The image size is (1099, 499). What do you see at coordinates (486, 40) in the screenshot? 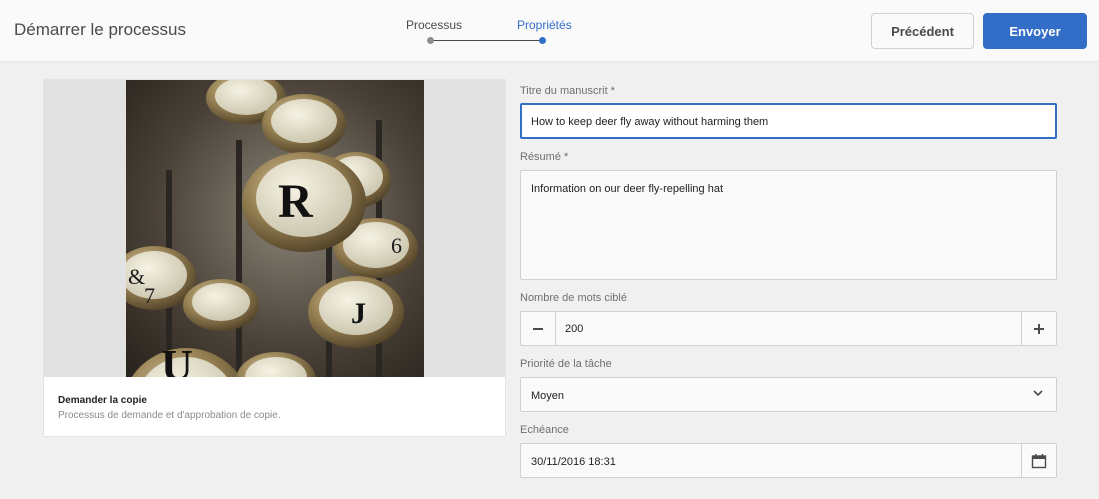
I see `step-connector` at bounding box center [486, 40].